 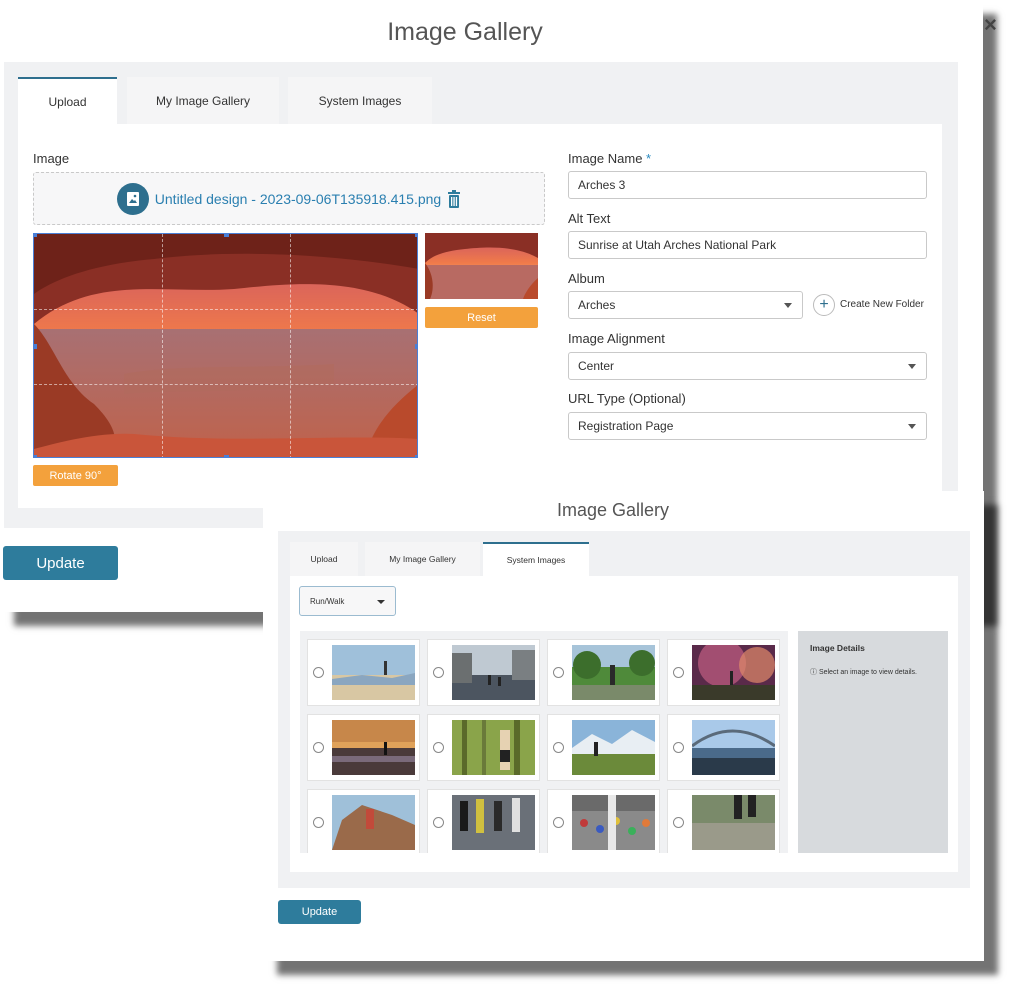 What do you see at coordinates (747, 366) in the screenshot?
I see `alignment-select: Center` at bounding box center [747, 366].